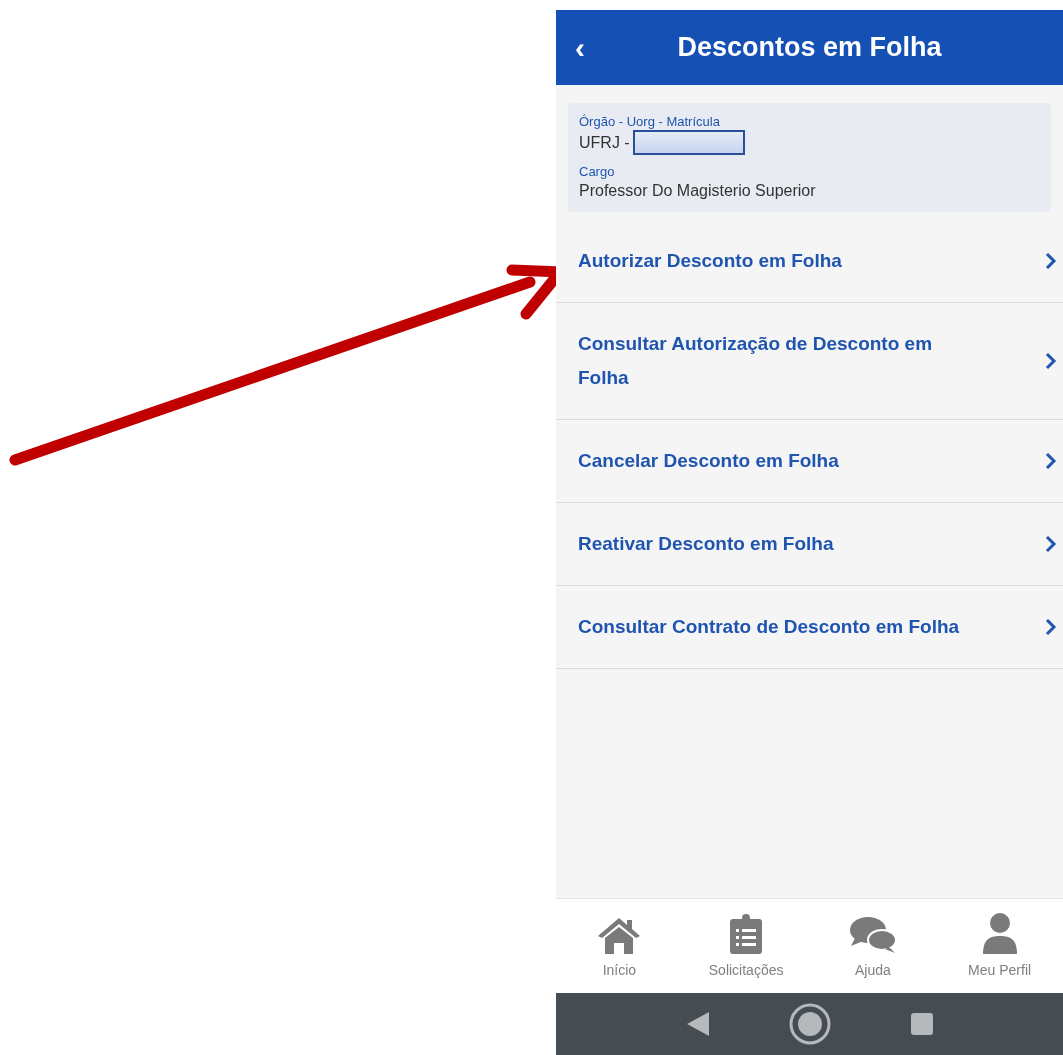 The width and height of the screenshot is (1063, 1055). Describe the element at coordinates (697, 1024) in the screenshot. I see `back-icon` at that location.